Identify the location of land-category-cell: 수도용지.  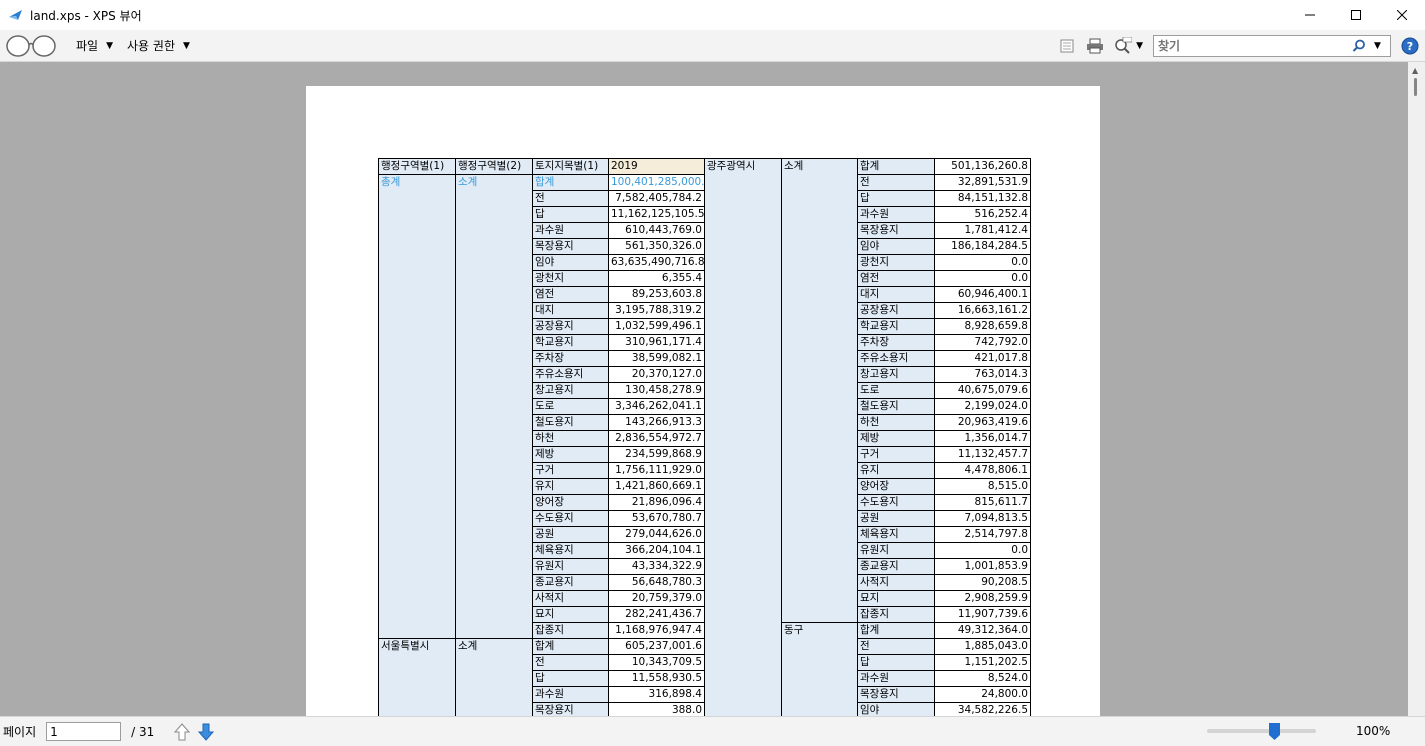
(570, 518).